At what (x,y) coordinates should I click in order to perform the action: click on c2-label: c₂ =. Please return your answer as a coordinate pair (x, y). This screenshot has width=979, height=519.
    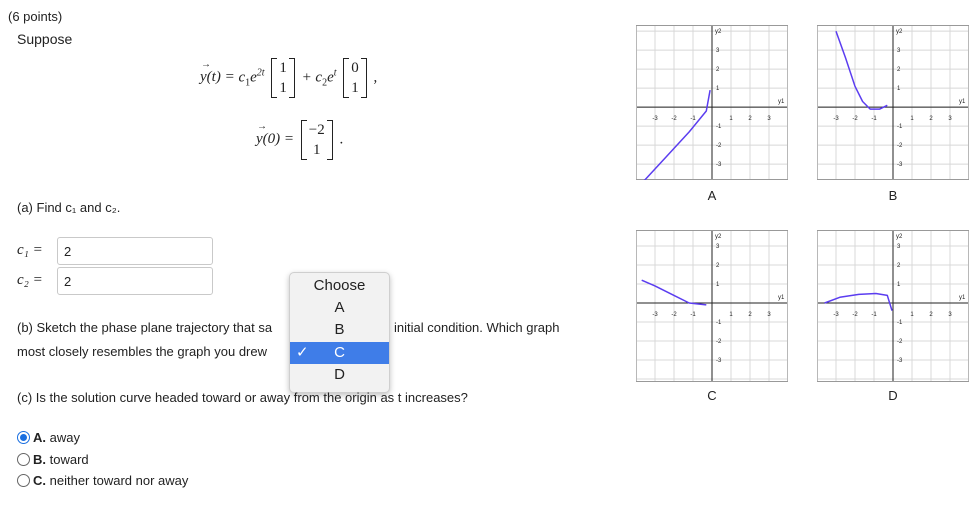
    Looking at the image, I should click on (30, 280).